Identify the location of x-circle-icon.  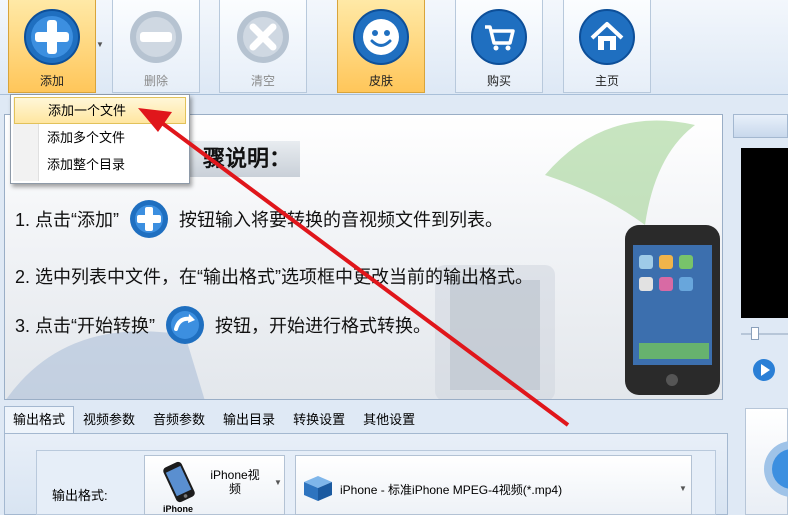
(263, 37).